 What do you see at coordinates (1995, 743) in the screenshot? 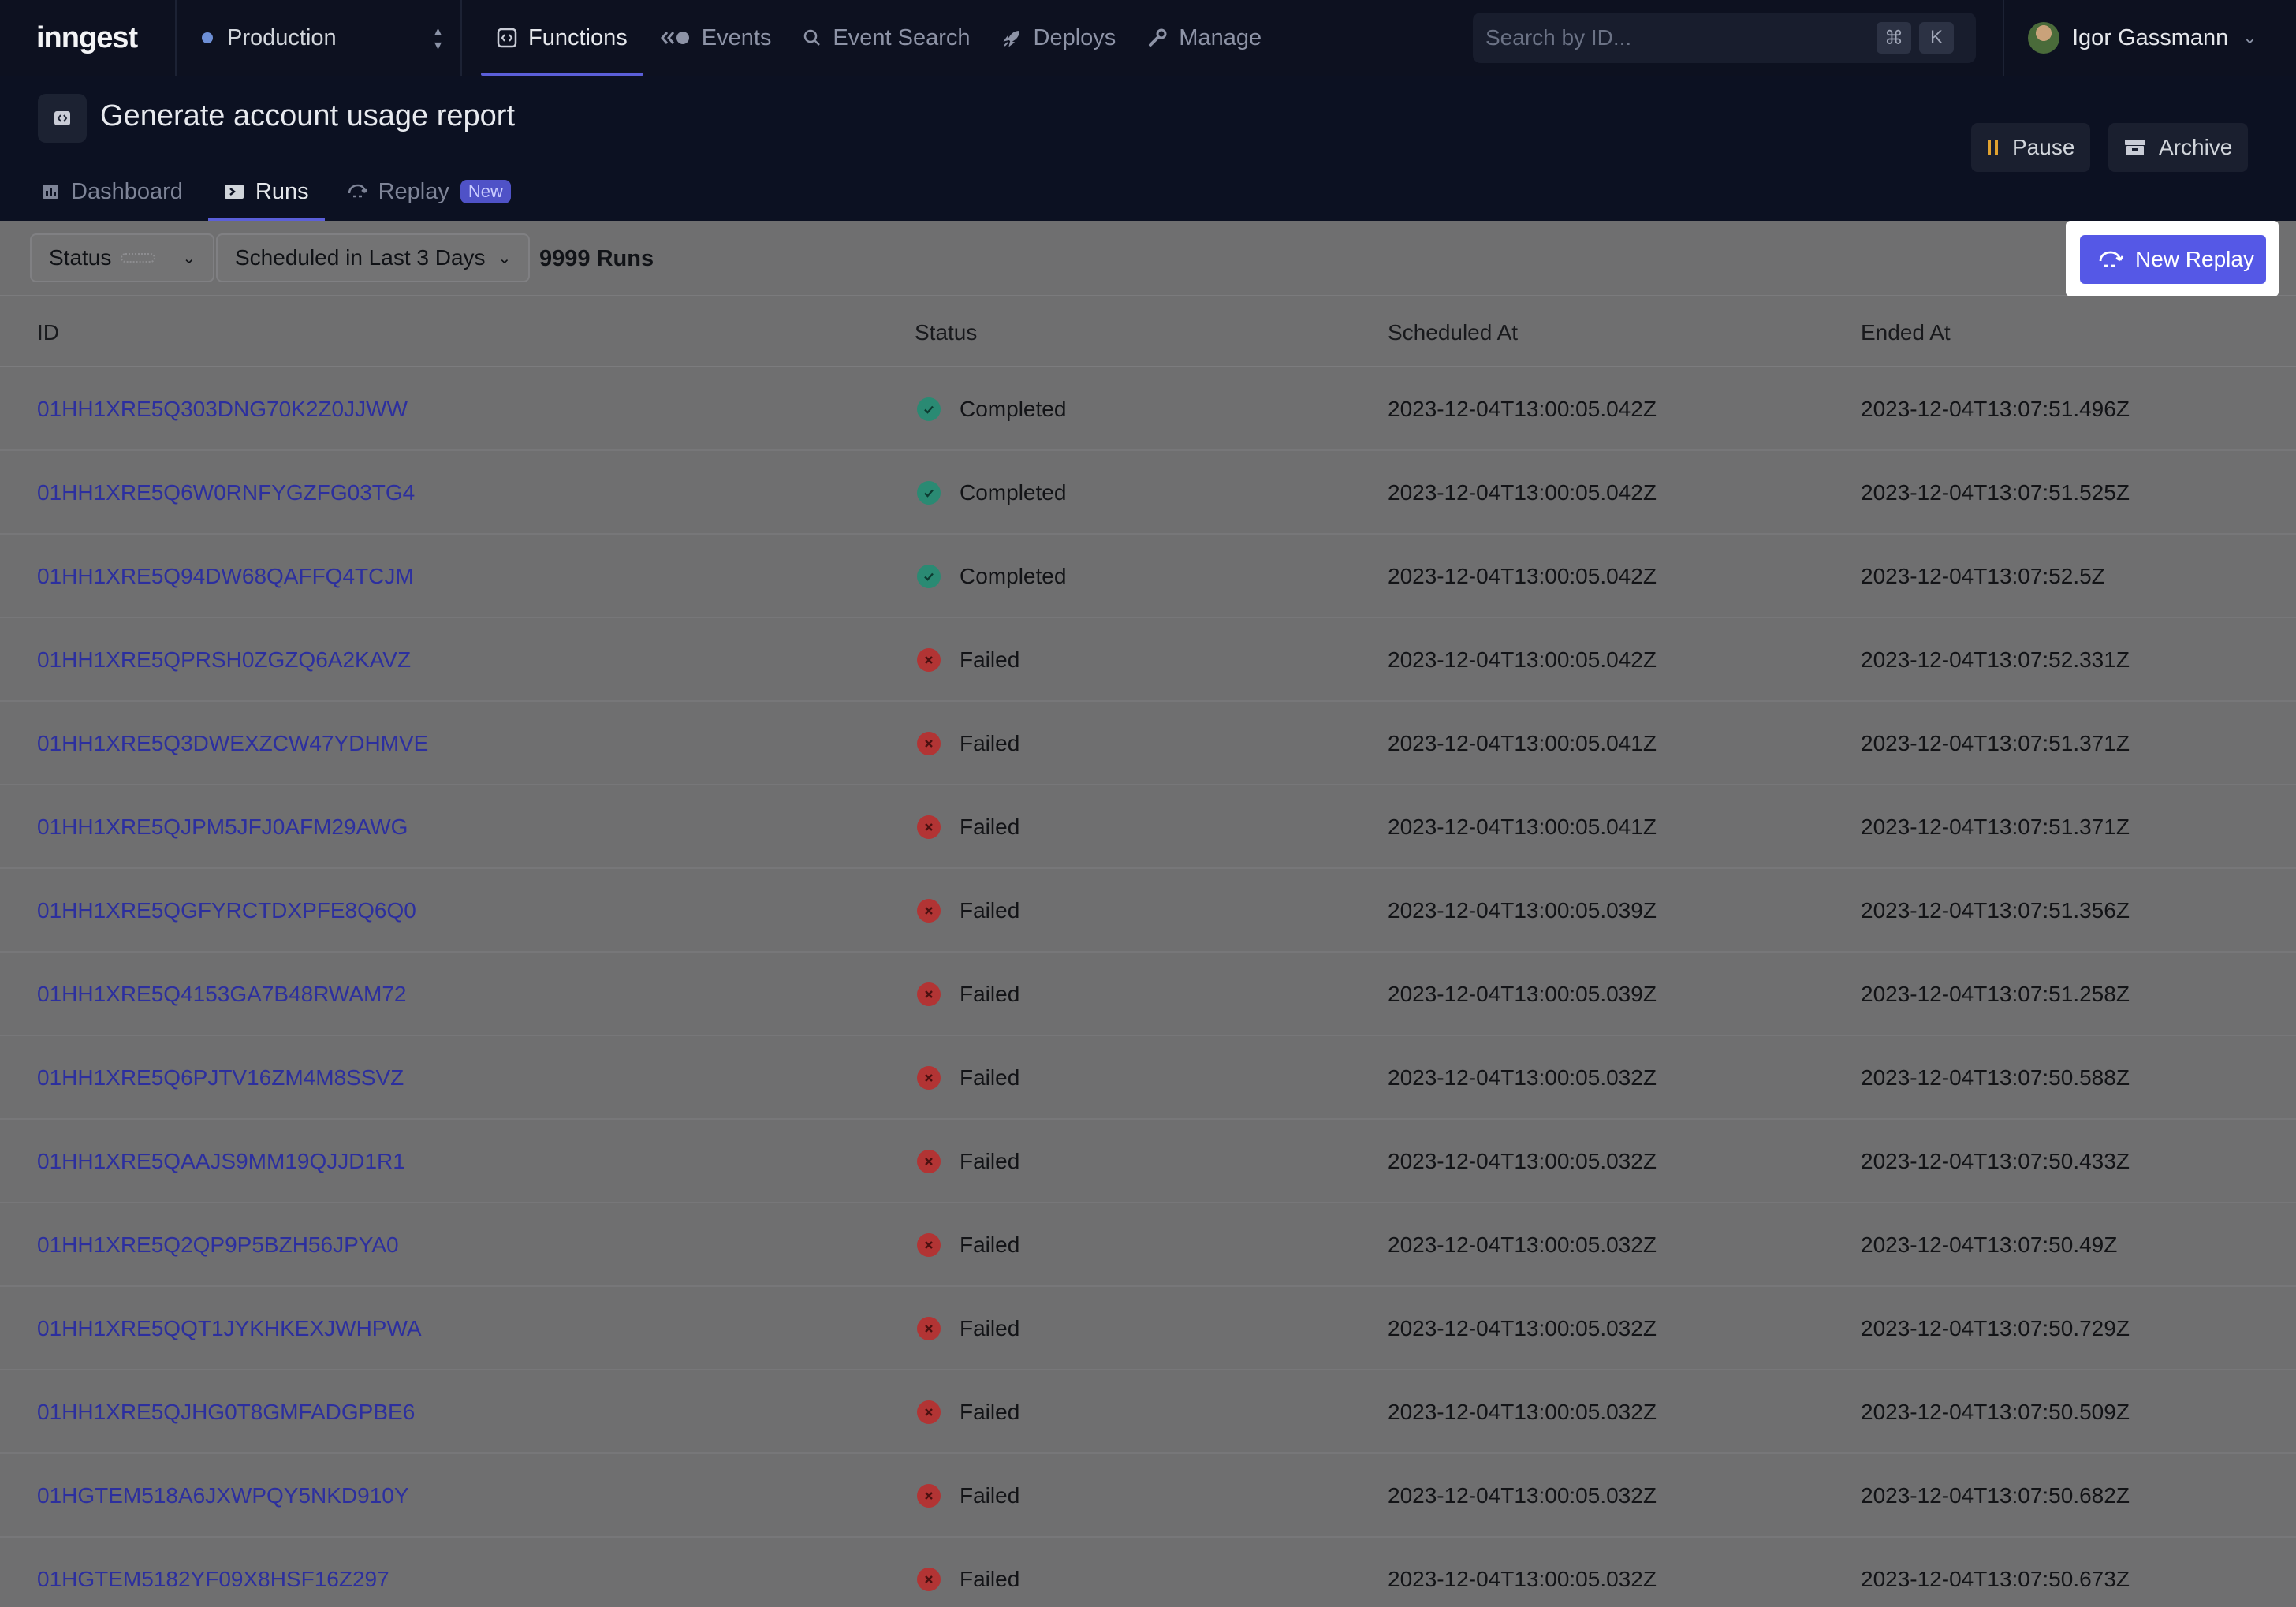
I see `run-ended-at: 2023-12-04T13:07:51.371Z` at bounding box center [1995, 743].